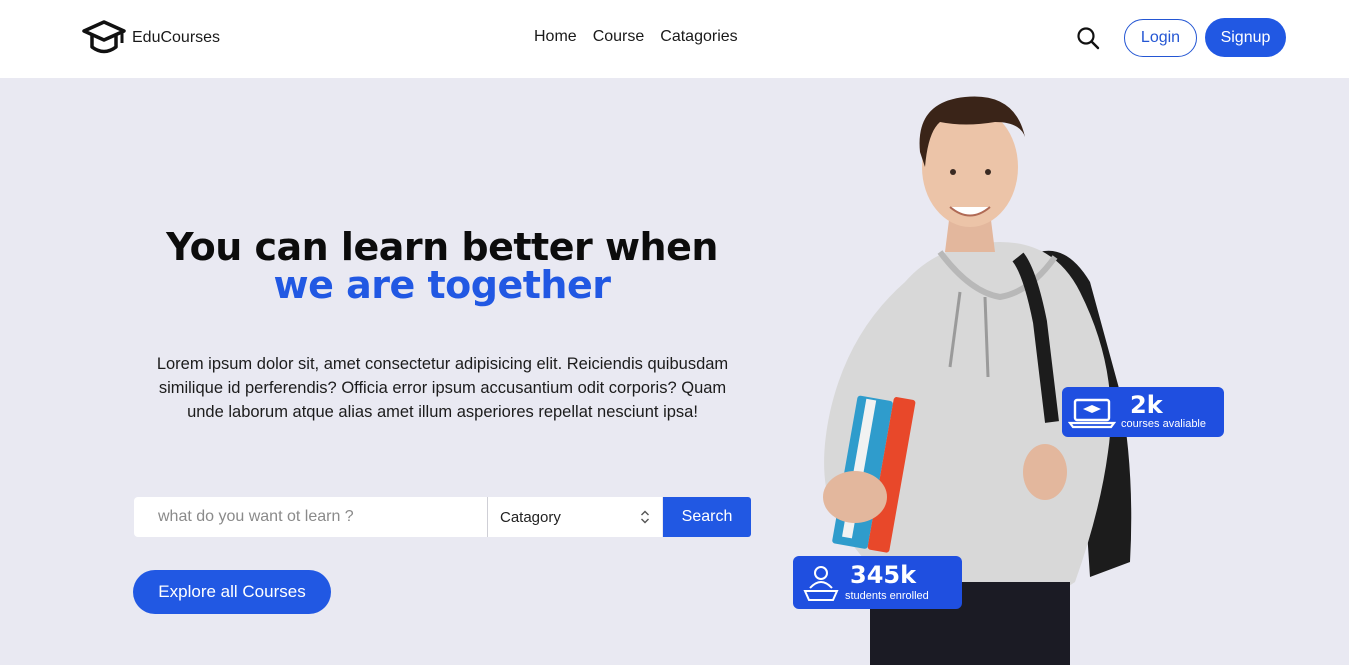 Image resolution: width=1349 pixels, height=665 pixels. What do you see at coordinates (707, 517) in the screenshot?
I see `search-button: Search` at bounding box center [707, 517].